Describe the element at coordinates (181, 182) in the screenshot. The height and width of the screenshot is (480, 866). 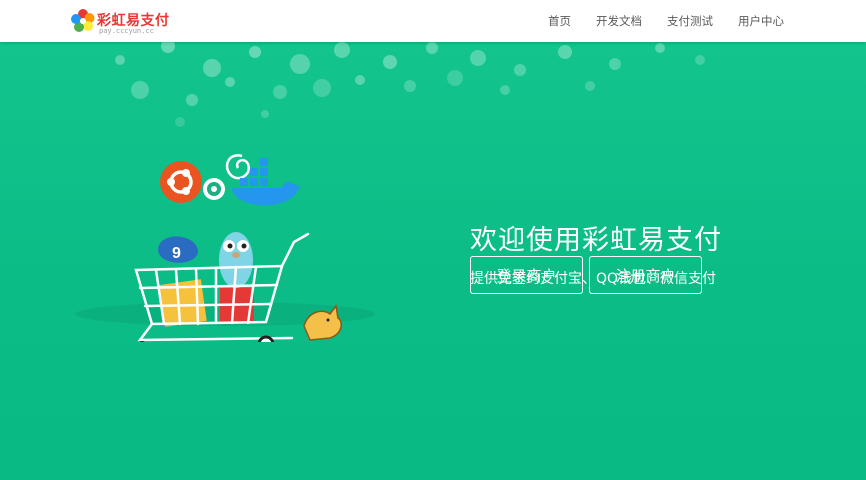
I see `ubuntu-icon` at that location.